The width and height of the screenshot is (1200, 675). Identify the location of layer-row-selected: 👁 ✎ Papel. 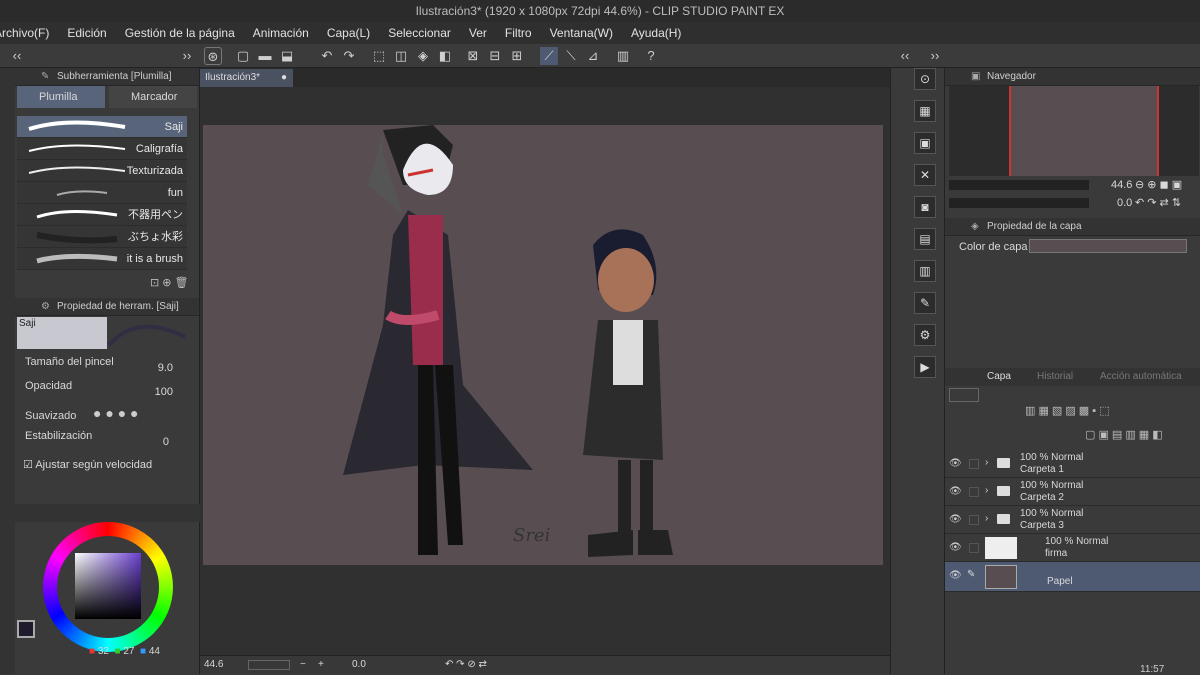
(1072, 577).